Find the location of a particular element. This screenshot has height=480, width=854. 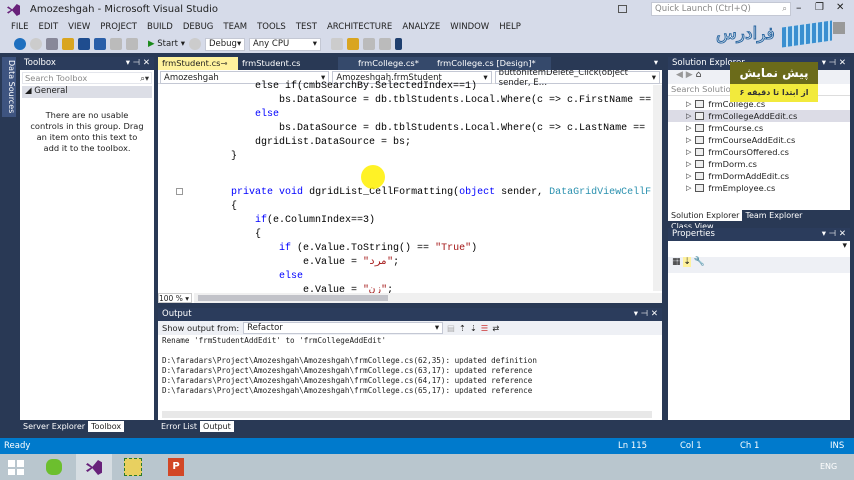

tab-team-explorer: Team Explorer is located at coordinates (773, 215).